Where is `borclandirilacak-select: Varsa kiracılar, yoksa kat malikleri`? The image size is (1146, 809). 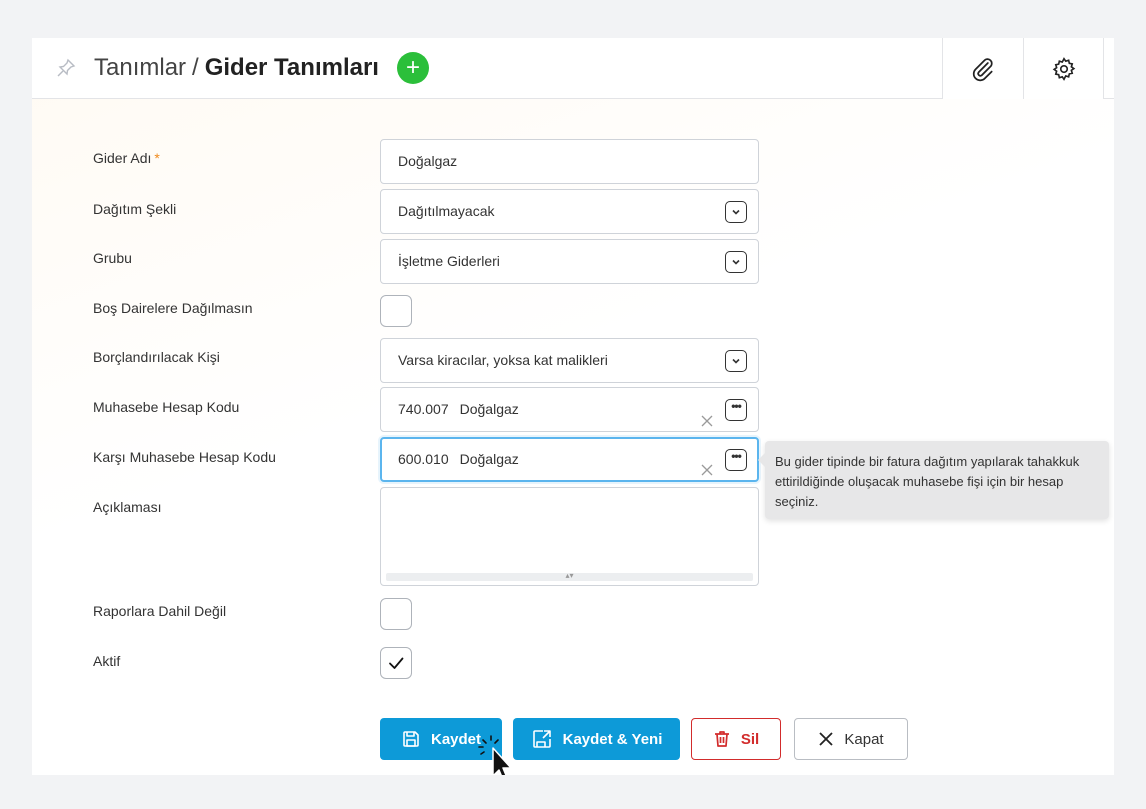
borclandirilacak-select: Varsa kiracılar, yoksa kat malikleri is located at coordinates (569, 360).